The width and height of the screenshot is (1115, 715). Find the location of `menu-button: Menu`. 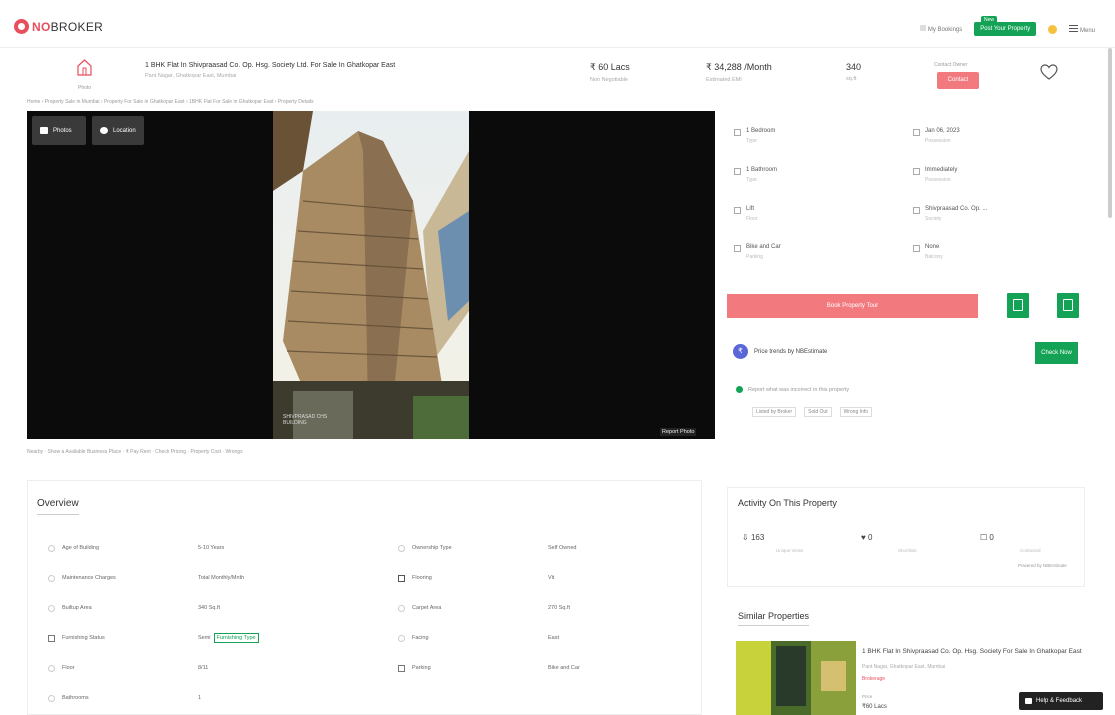

menu-button: Menu is located at coordinates (1082, 29).